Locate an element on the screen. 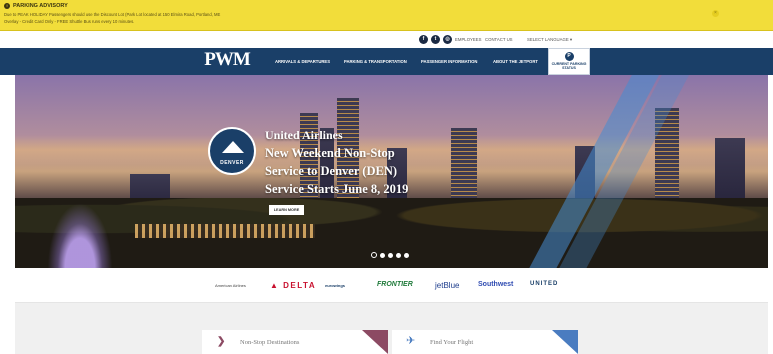  parking-icon: P is located at coordinates (569, 56).